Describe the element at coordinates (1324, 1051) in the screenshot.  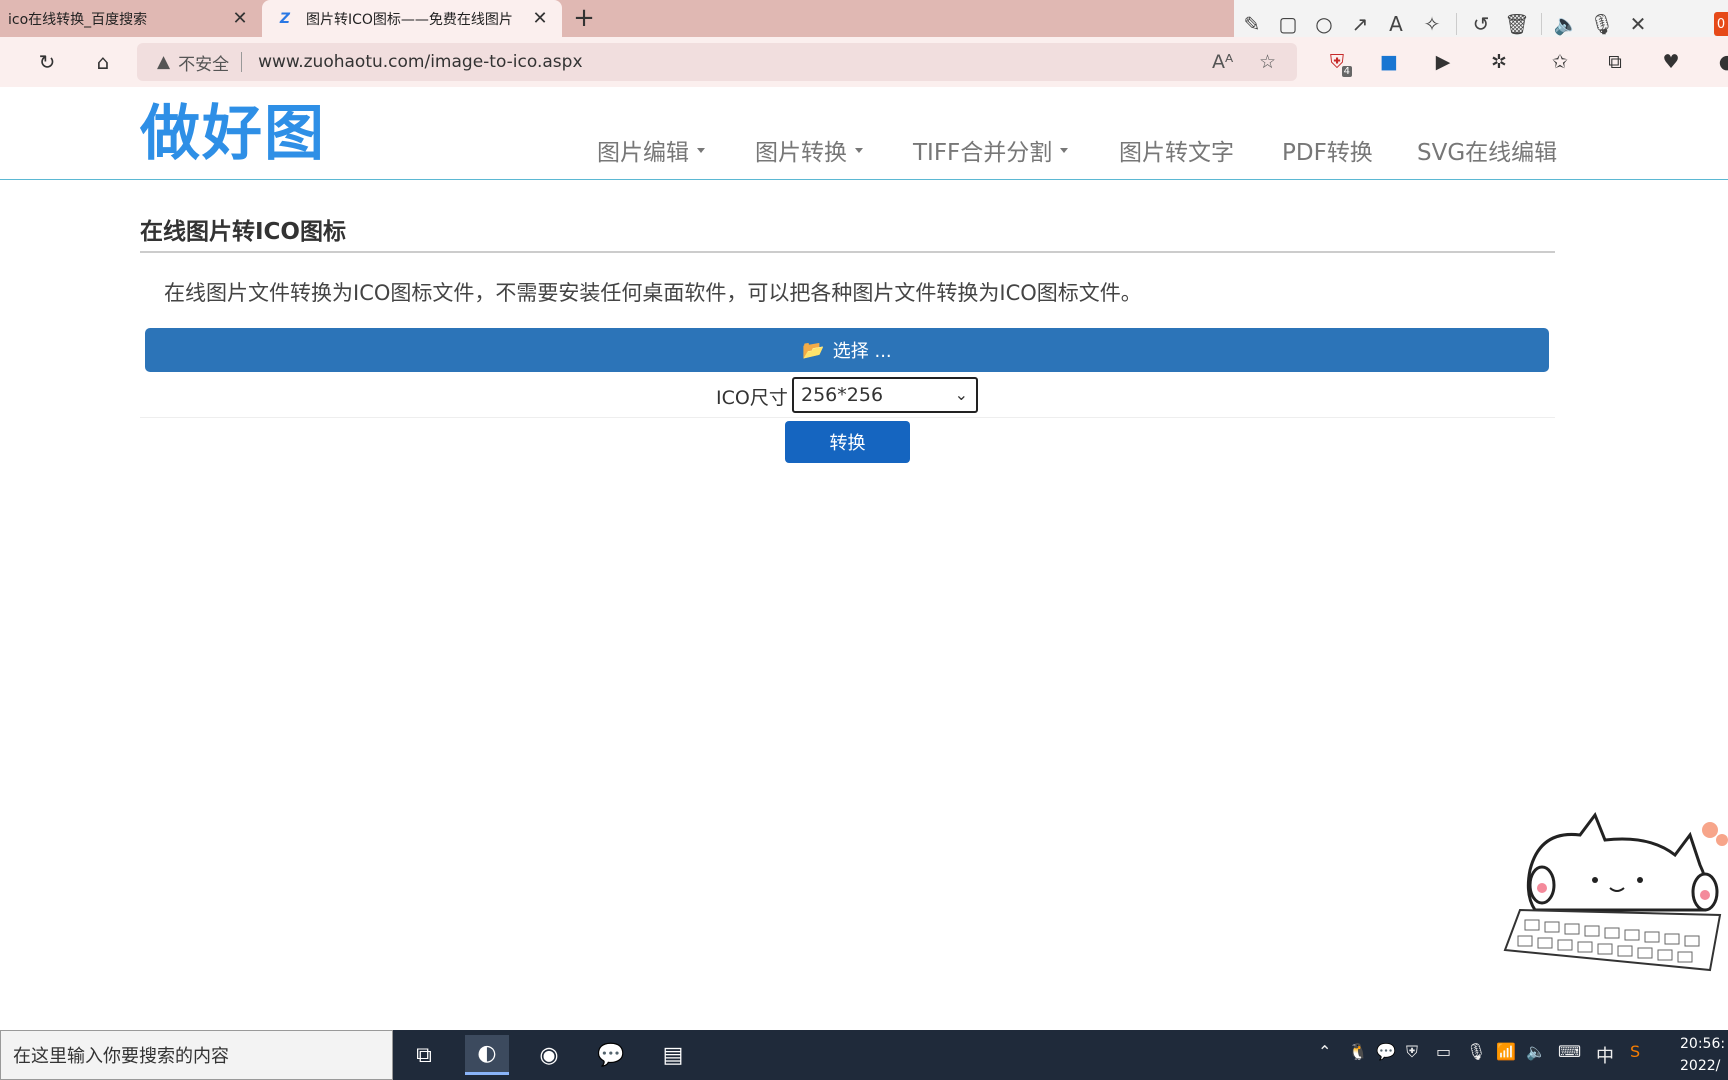
I see `tray-expand-icon: ⌃` at that location.